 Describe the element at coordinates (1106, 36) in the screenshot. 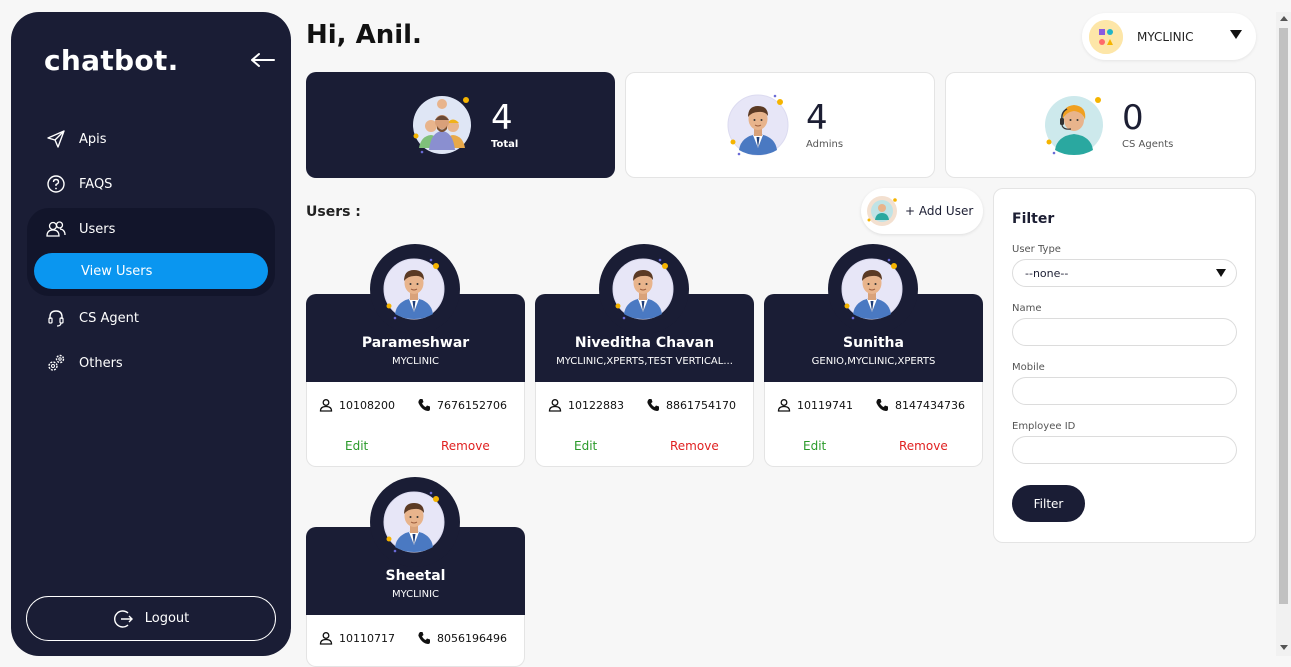

I see `clinic-logo-icon` at that location.